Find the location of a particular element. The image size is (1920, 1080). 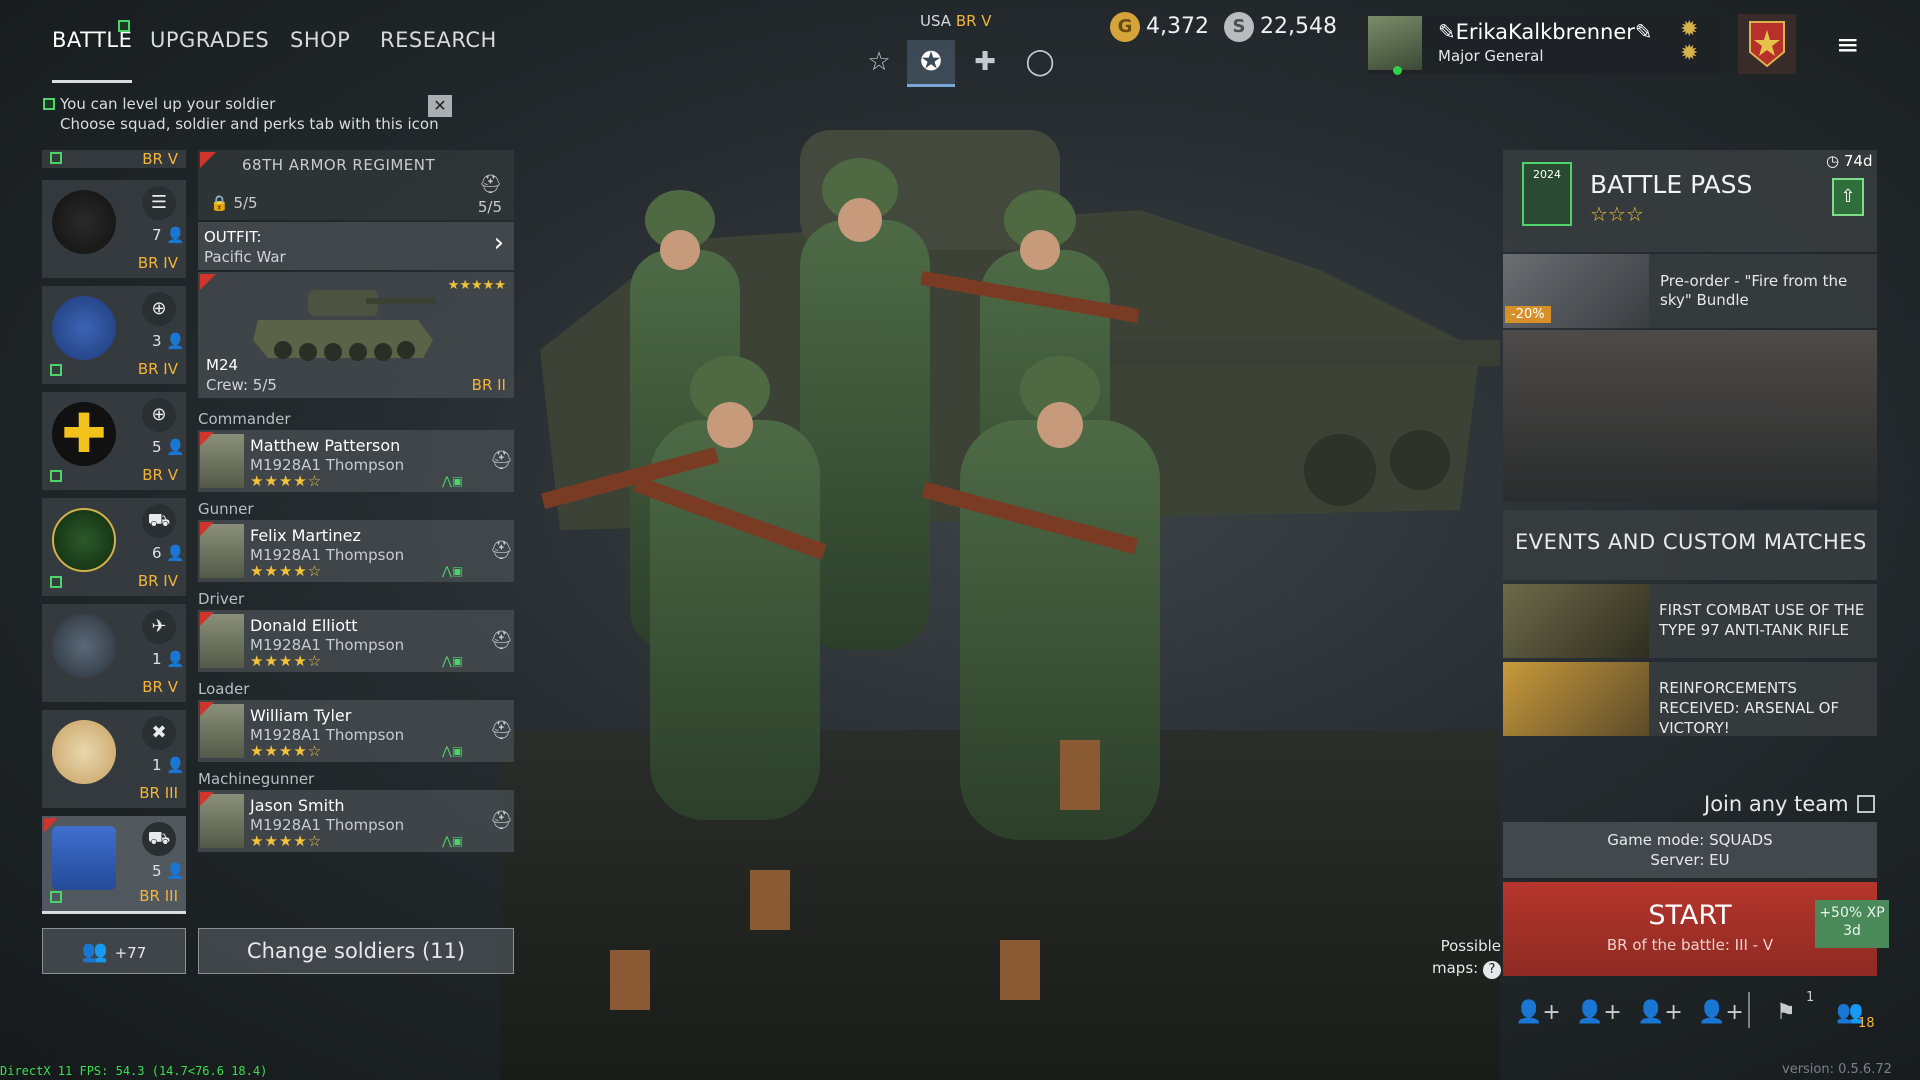

vehicle-stars: ★★★★★ is located at coordinates (476, 285).